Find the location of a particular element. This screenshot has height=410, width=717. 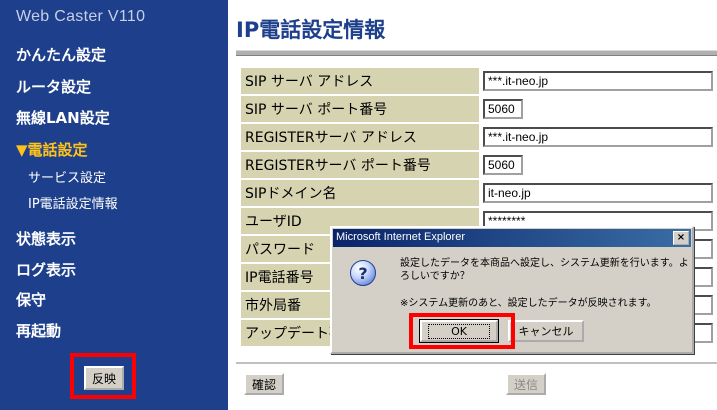

menu-router-settings: ルータ設定 is located at coordinates (53, 86).